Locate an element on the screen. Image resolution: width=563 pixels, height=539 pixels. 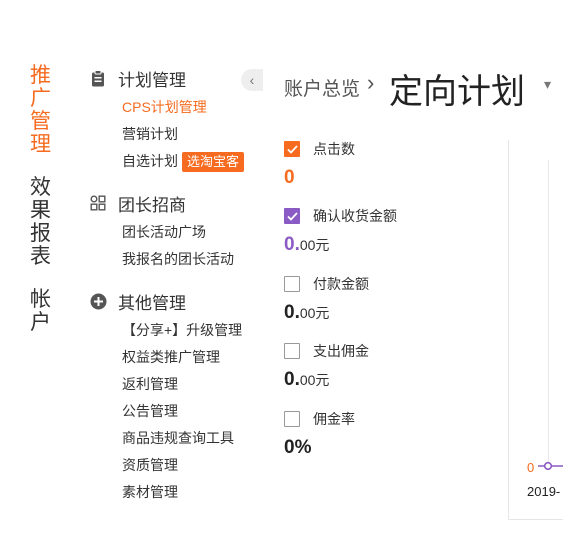
metric-label: 付款金额 is located at coordinates (341, 284).